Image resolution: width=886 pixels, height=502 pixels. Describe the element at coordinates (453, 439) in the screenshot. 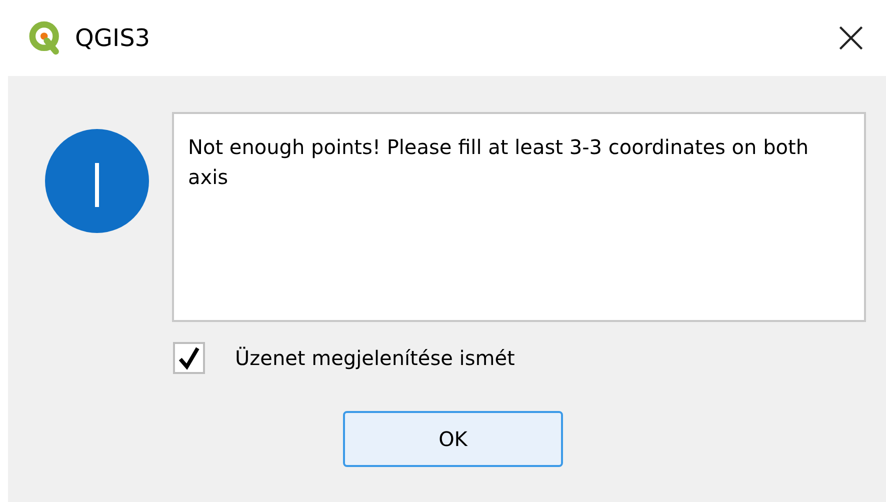

I see `ok-button: OK` at that location.